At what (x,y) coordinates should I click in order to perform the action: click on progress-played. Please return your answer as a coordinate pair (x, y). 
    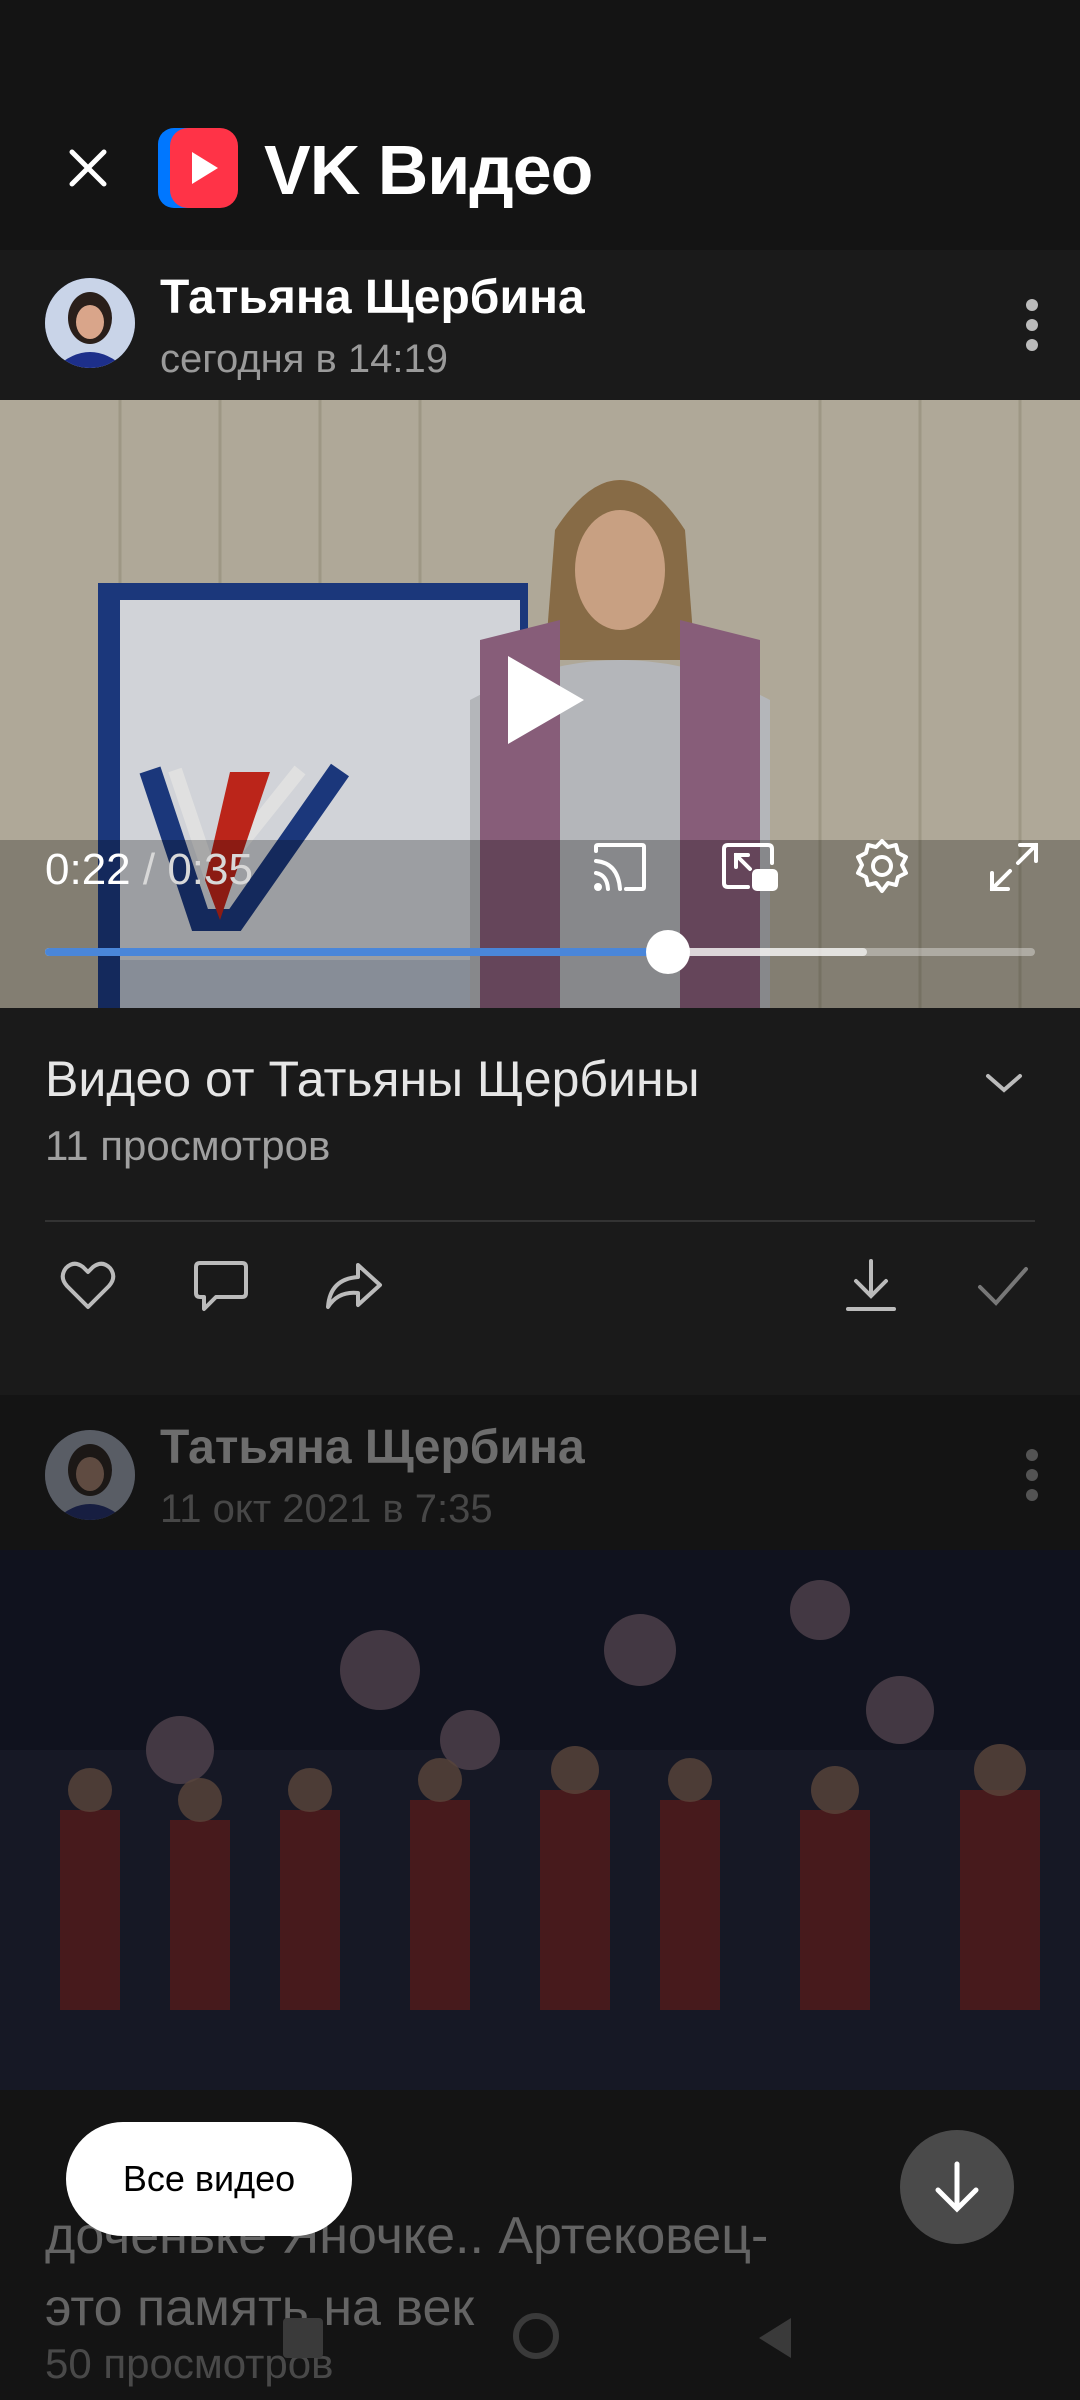
    Looking at the image, I should click on (356, 952).